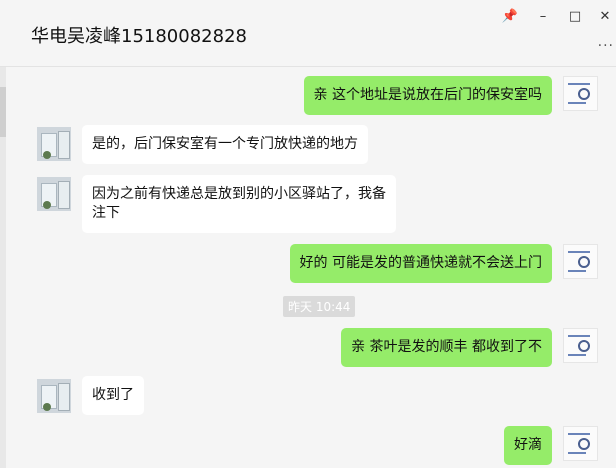  I want to click on scrollbar, so click(3, 267).